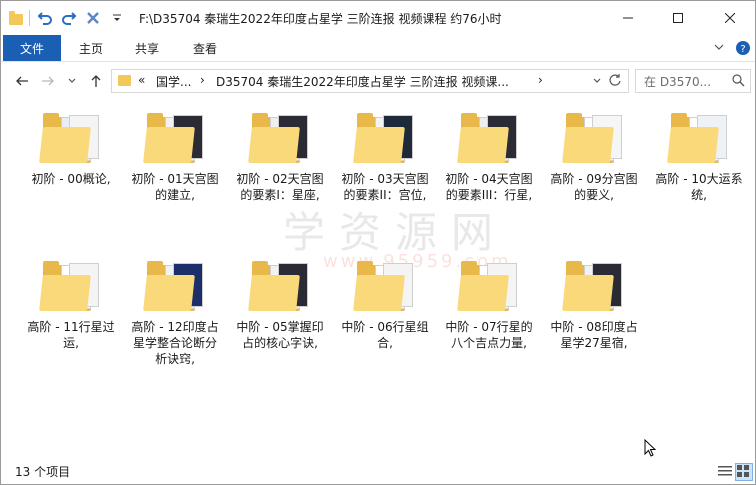  What do you see at coordinates (72, 81) in the screenshot?
I see `recent-locations-icon` at bounding box center [72, 81].